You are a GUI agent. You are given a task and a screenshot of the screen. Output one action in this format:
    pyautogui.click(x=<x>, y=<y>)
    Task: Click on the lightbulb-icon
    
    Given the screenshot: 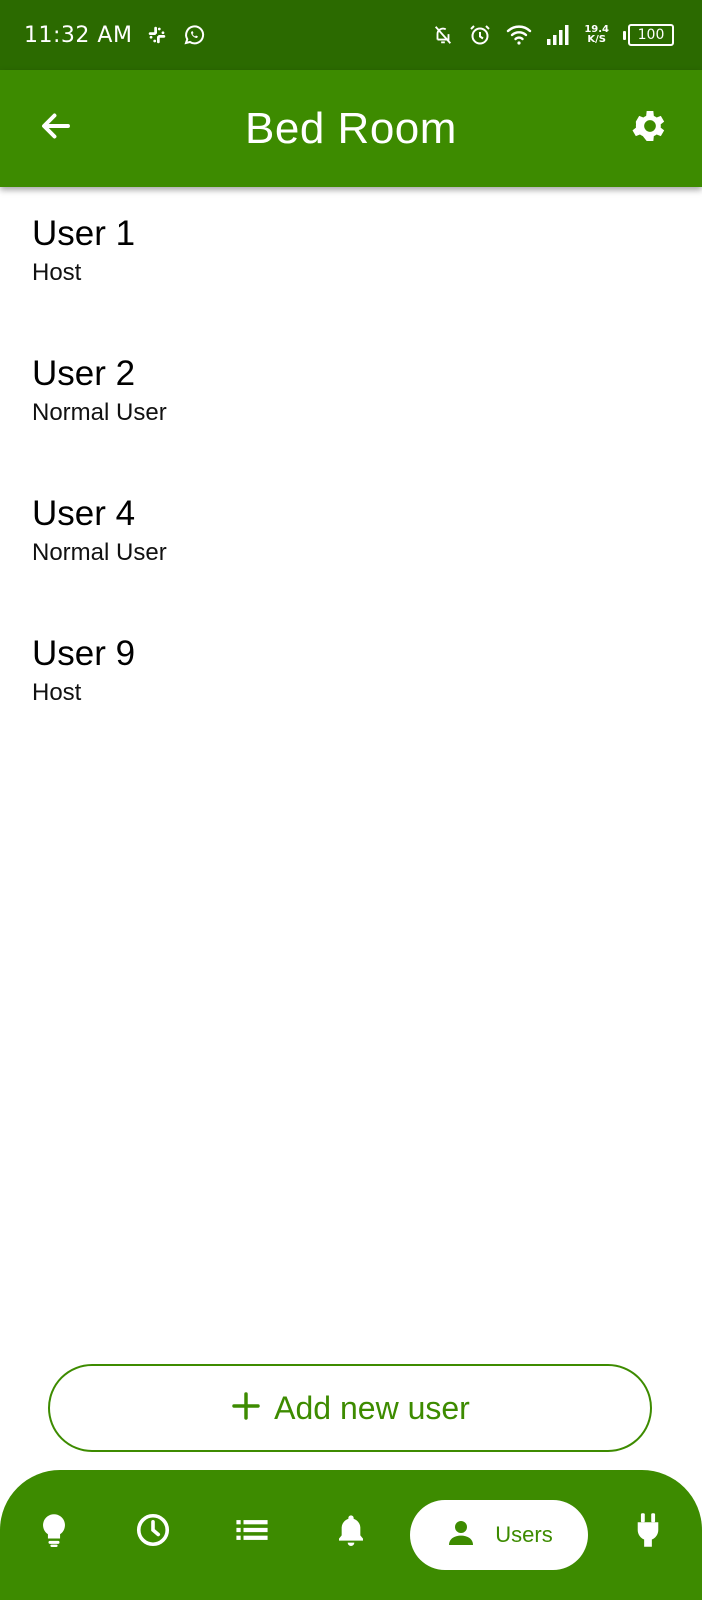 What is the action you would take?
    pyautogui.click(x=54, y=1532)
    